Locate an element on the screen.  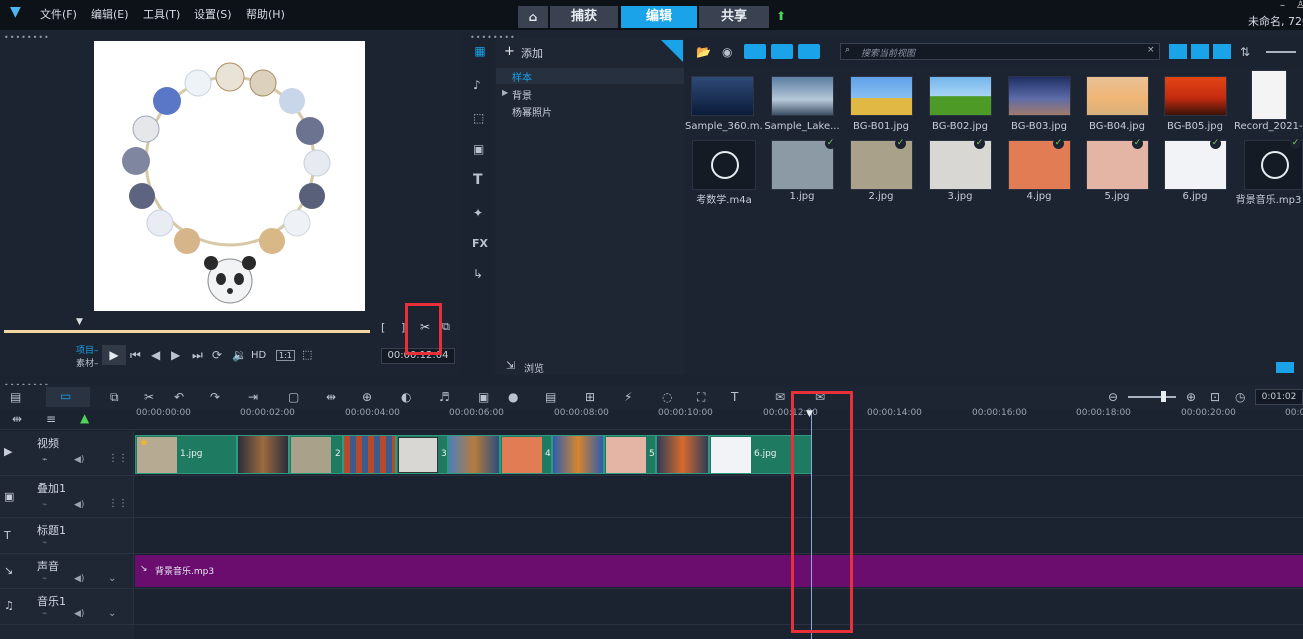
tree-item-sample: 样本 is located at coordinates (590, 76).